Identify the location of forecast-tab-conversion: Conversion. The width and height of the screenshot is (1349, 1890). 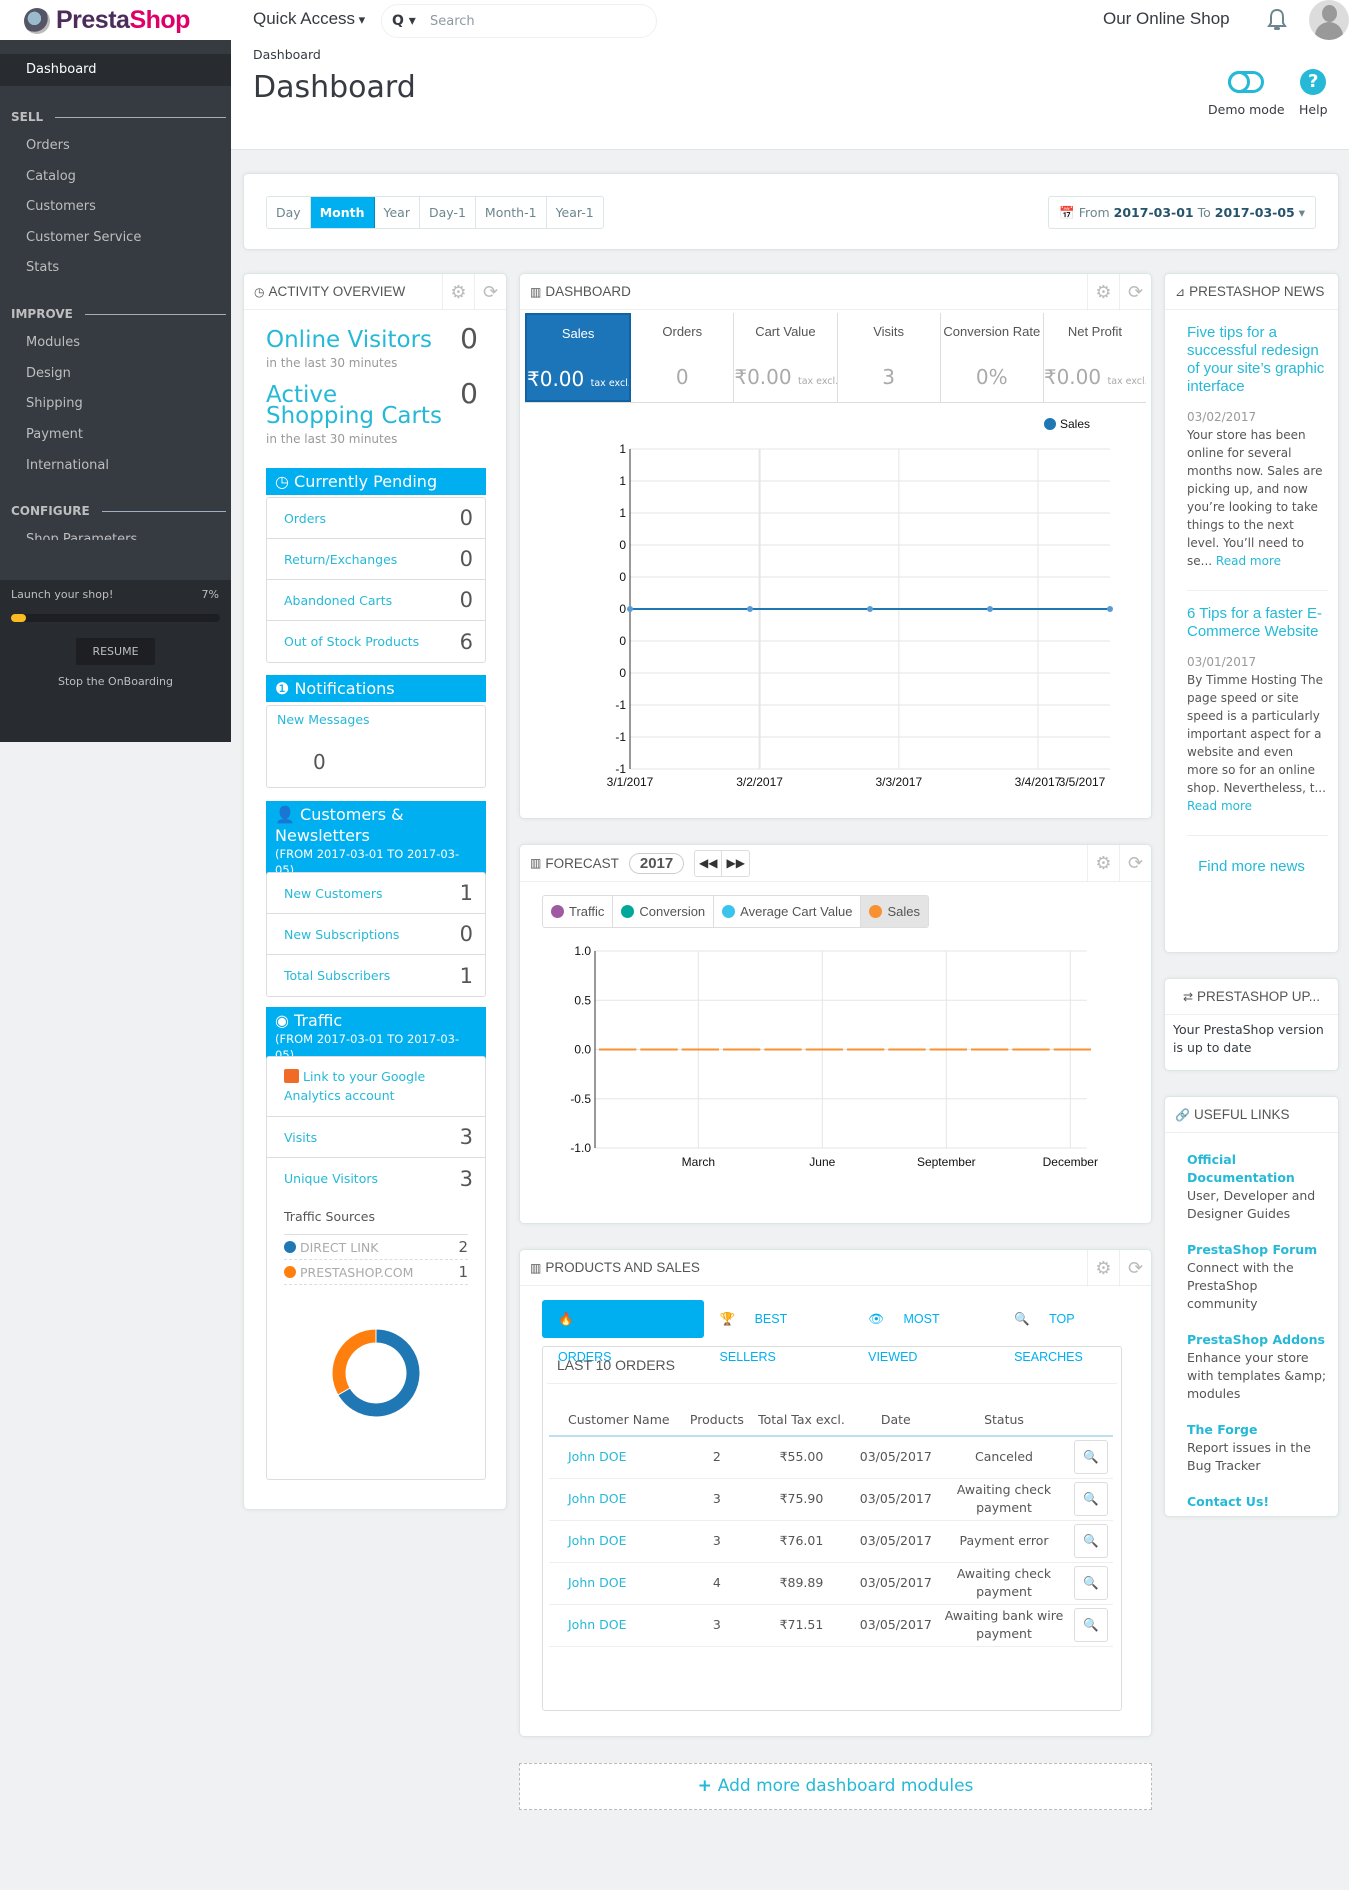
(664, 911).